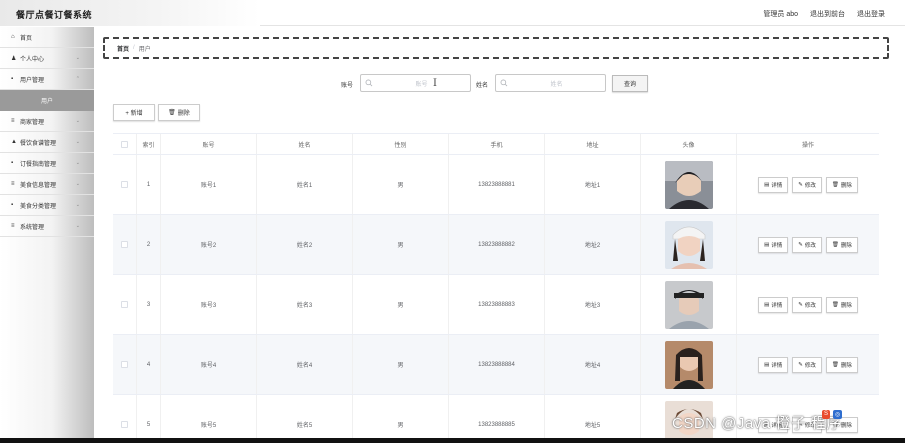  What do you see at coordinates (497, 244) in the screenshot?
I see `cell-phone: 13823888882` at bounding box center [497, 244].